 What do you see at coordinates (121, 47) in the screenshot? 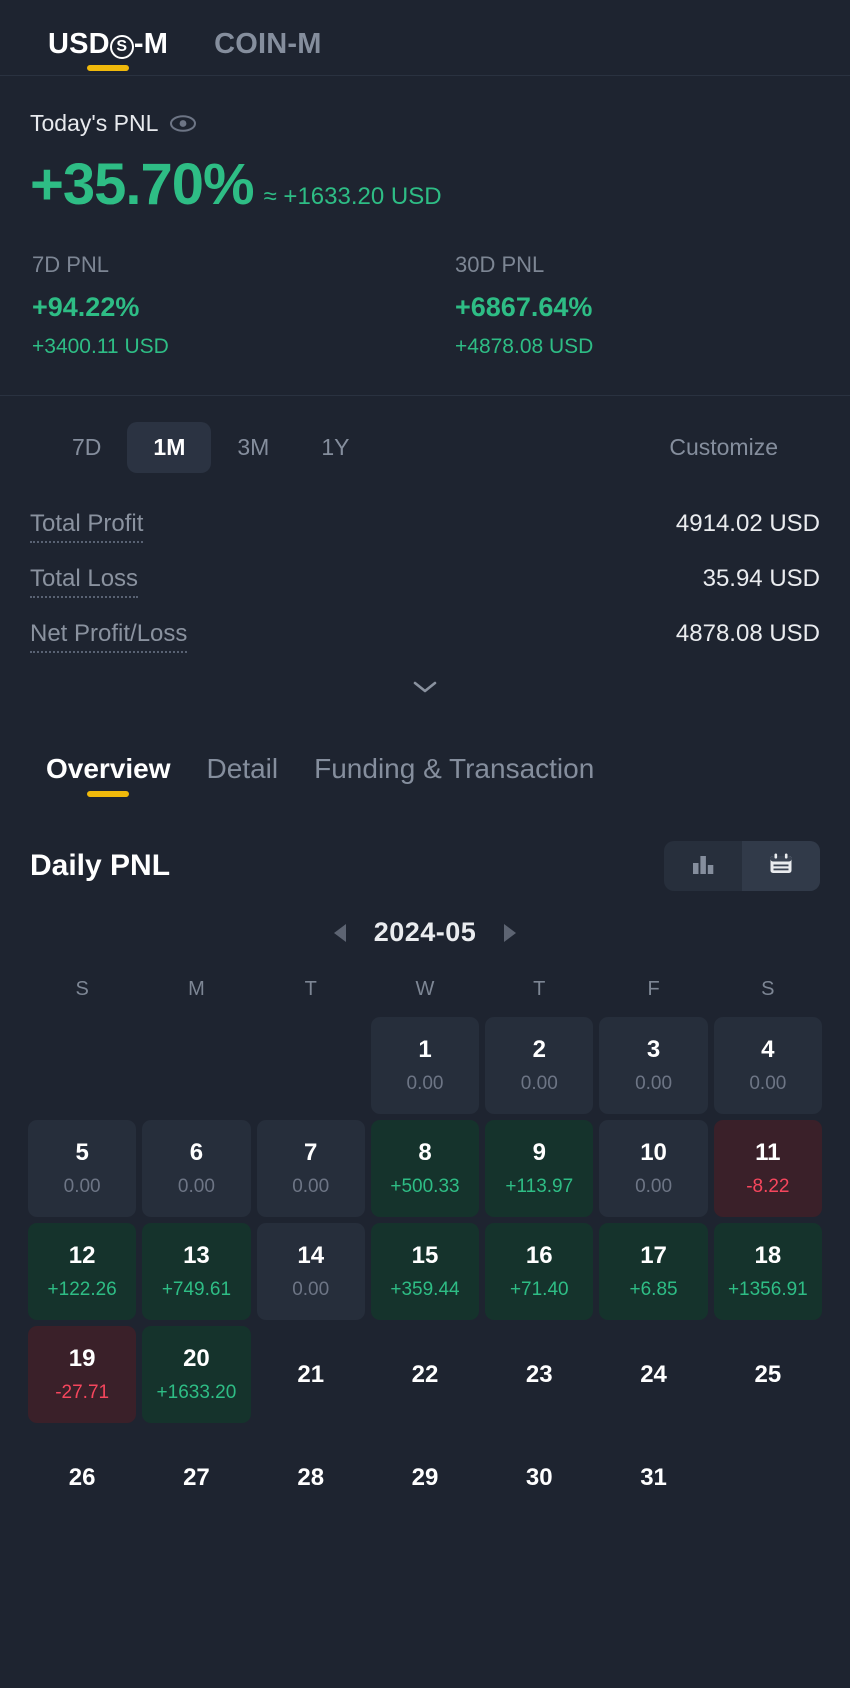
I see `stablecoin-circle-icon: S` at bounding box center [121, 47].